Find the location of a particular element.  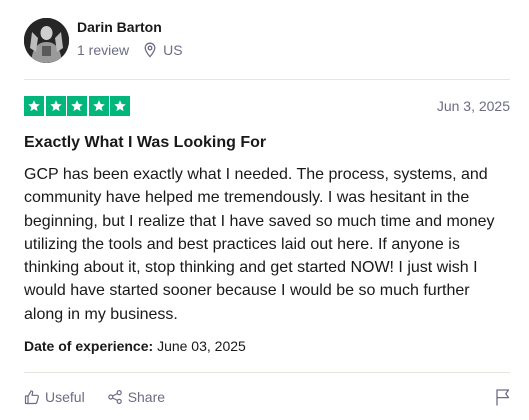

reviewer-country: US is located at coordinates (173, 49).